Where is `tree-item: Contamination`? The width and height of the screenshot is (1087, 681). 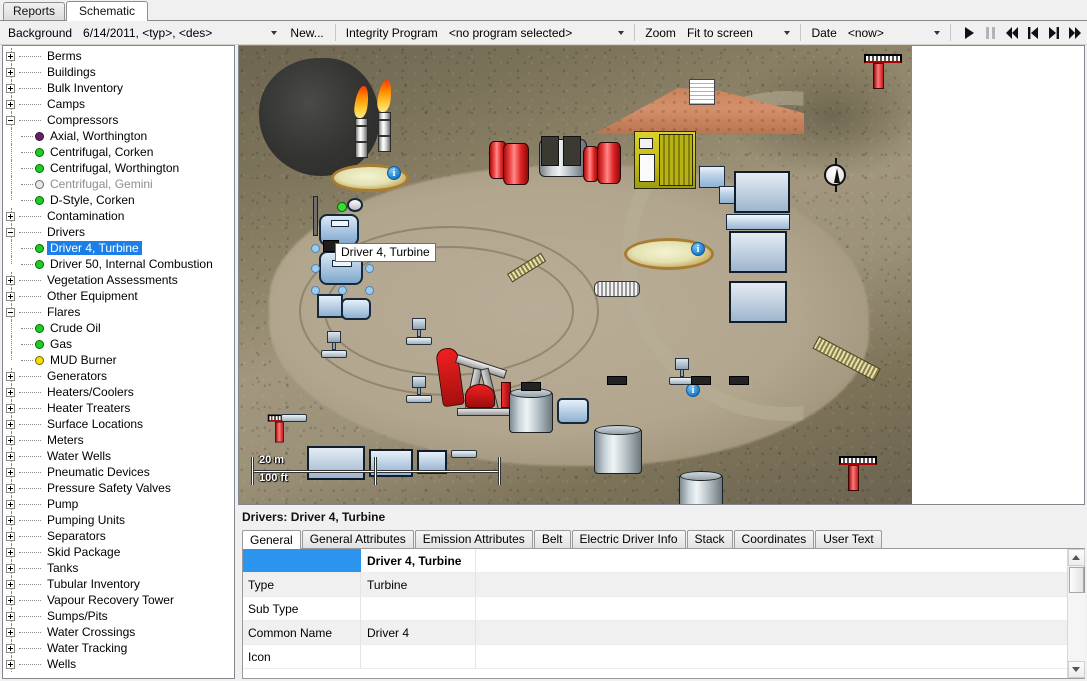 tree-item: Contamination is located at coordinates (118, 216).